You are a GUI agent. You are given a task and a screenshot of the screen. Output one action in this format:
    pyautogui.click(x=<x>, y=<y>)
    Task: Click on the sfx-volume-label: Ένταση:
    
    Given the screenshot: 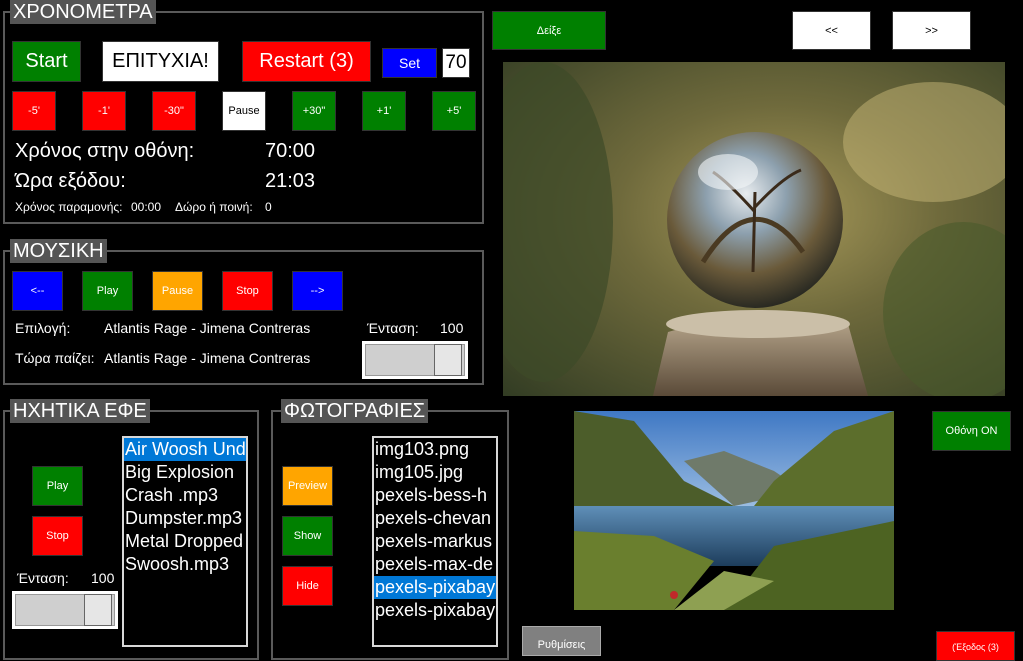 What is the action you would take?
    pyautogui.click(x=43, y=578)
    